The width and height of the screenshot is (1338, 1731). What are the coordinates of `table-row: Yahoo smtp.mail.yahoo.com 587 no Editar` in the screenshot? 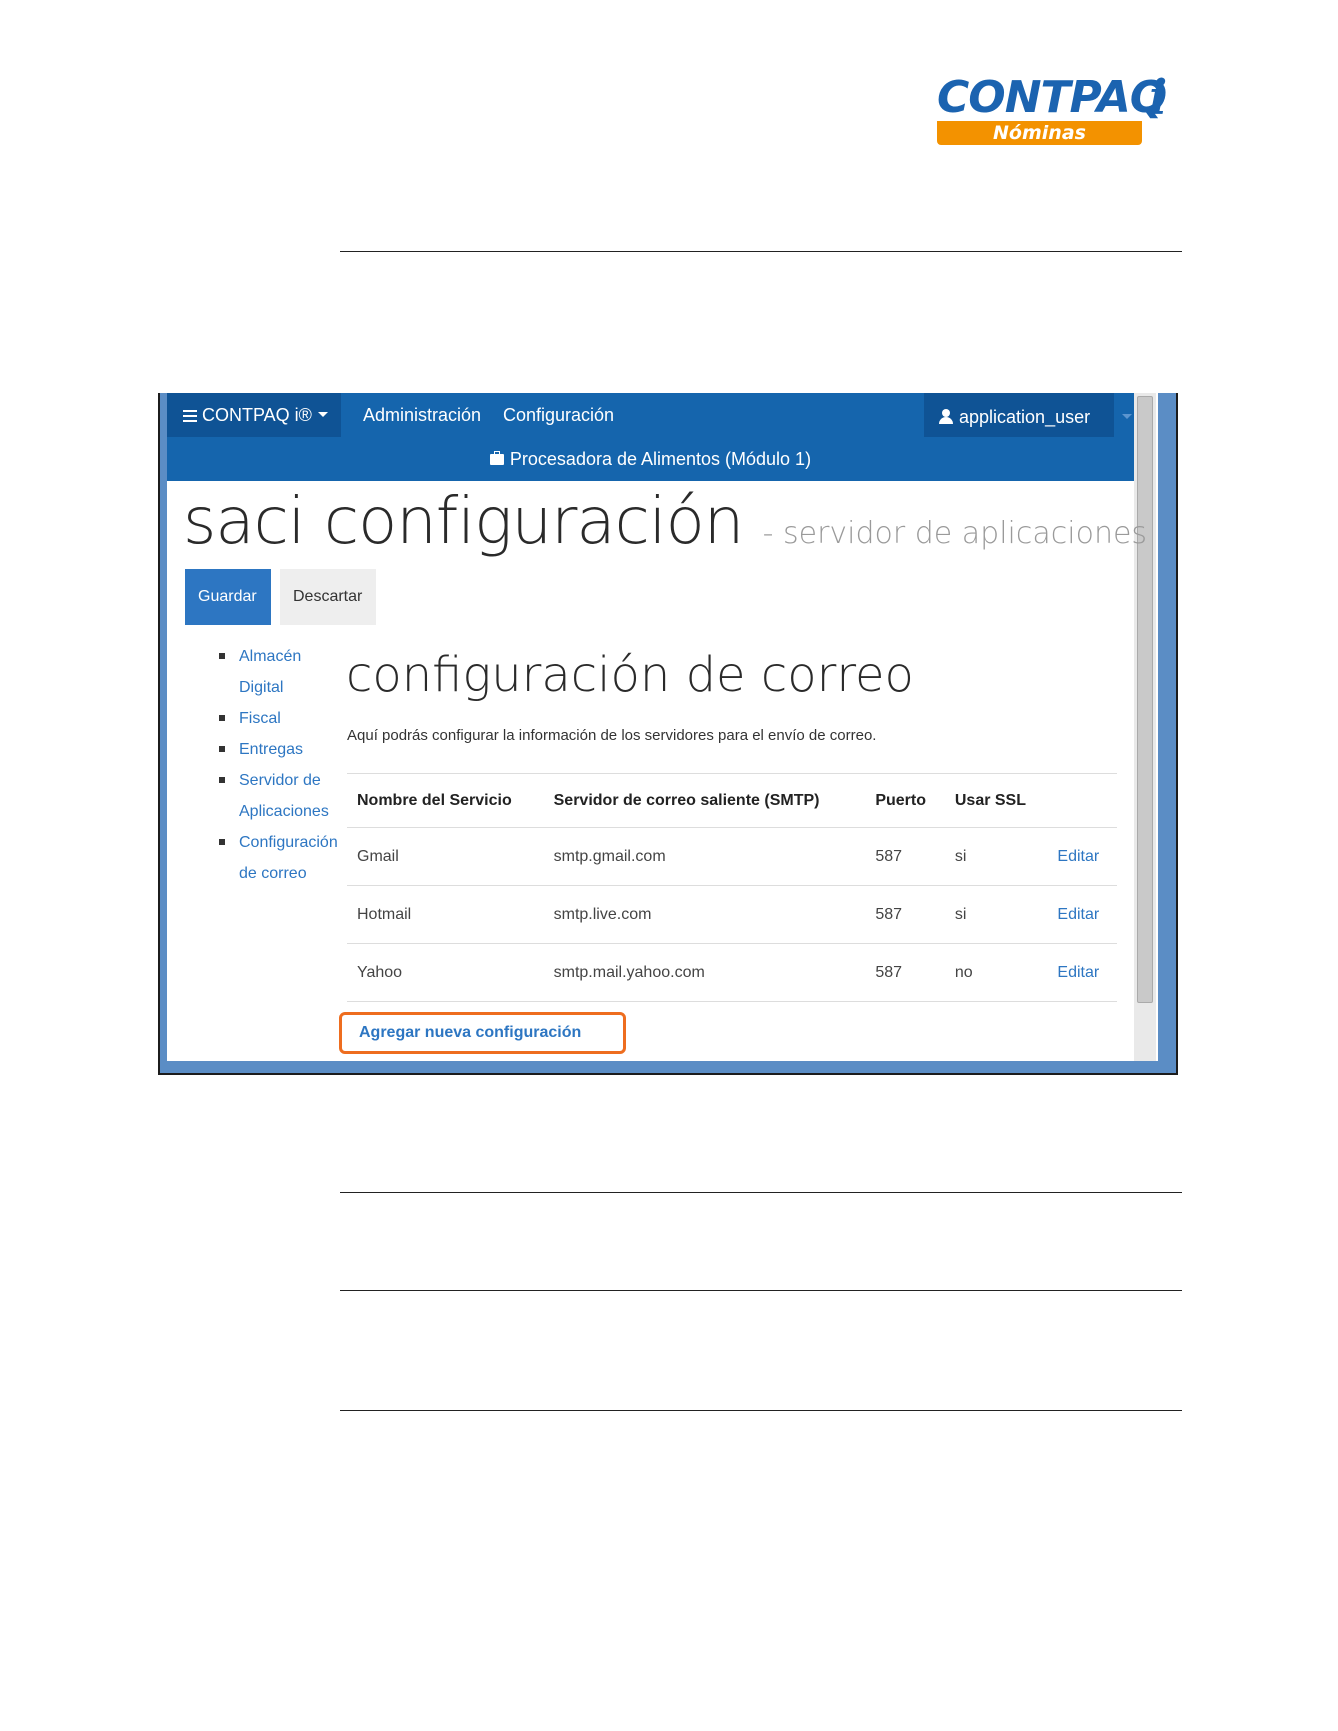 It's located at (732, 972).